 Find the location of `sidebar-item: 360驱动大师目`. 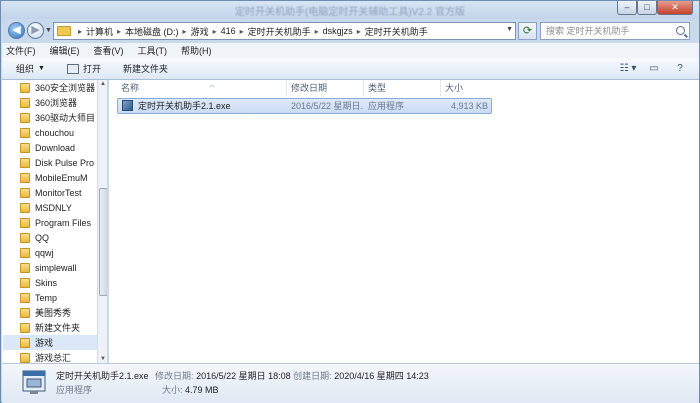

sidebar-item: 360驱动大师目 is located at coordinates (57, 117).